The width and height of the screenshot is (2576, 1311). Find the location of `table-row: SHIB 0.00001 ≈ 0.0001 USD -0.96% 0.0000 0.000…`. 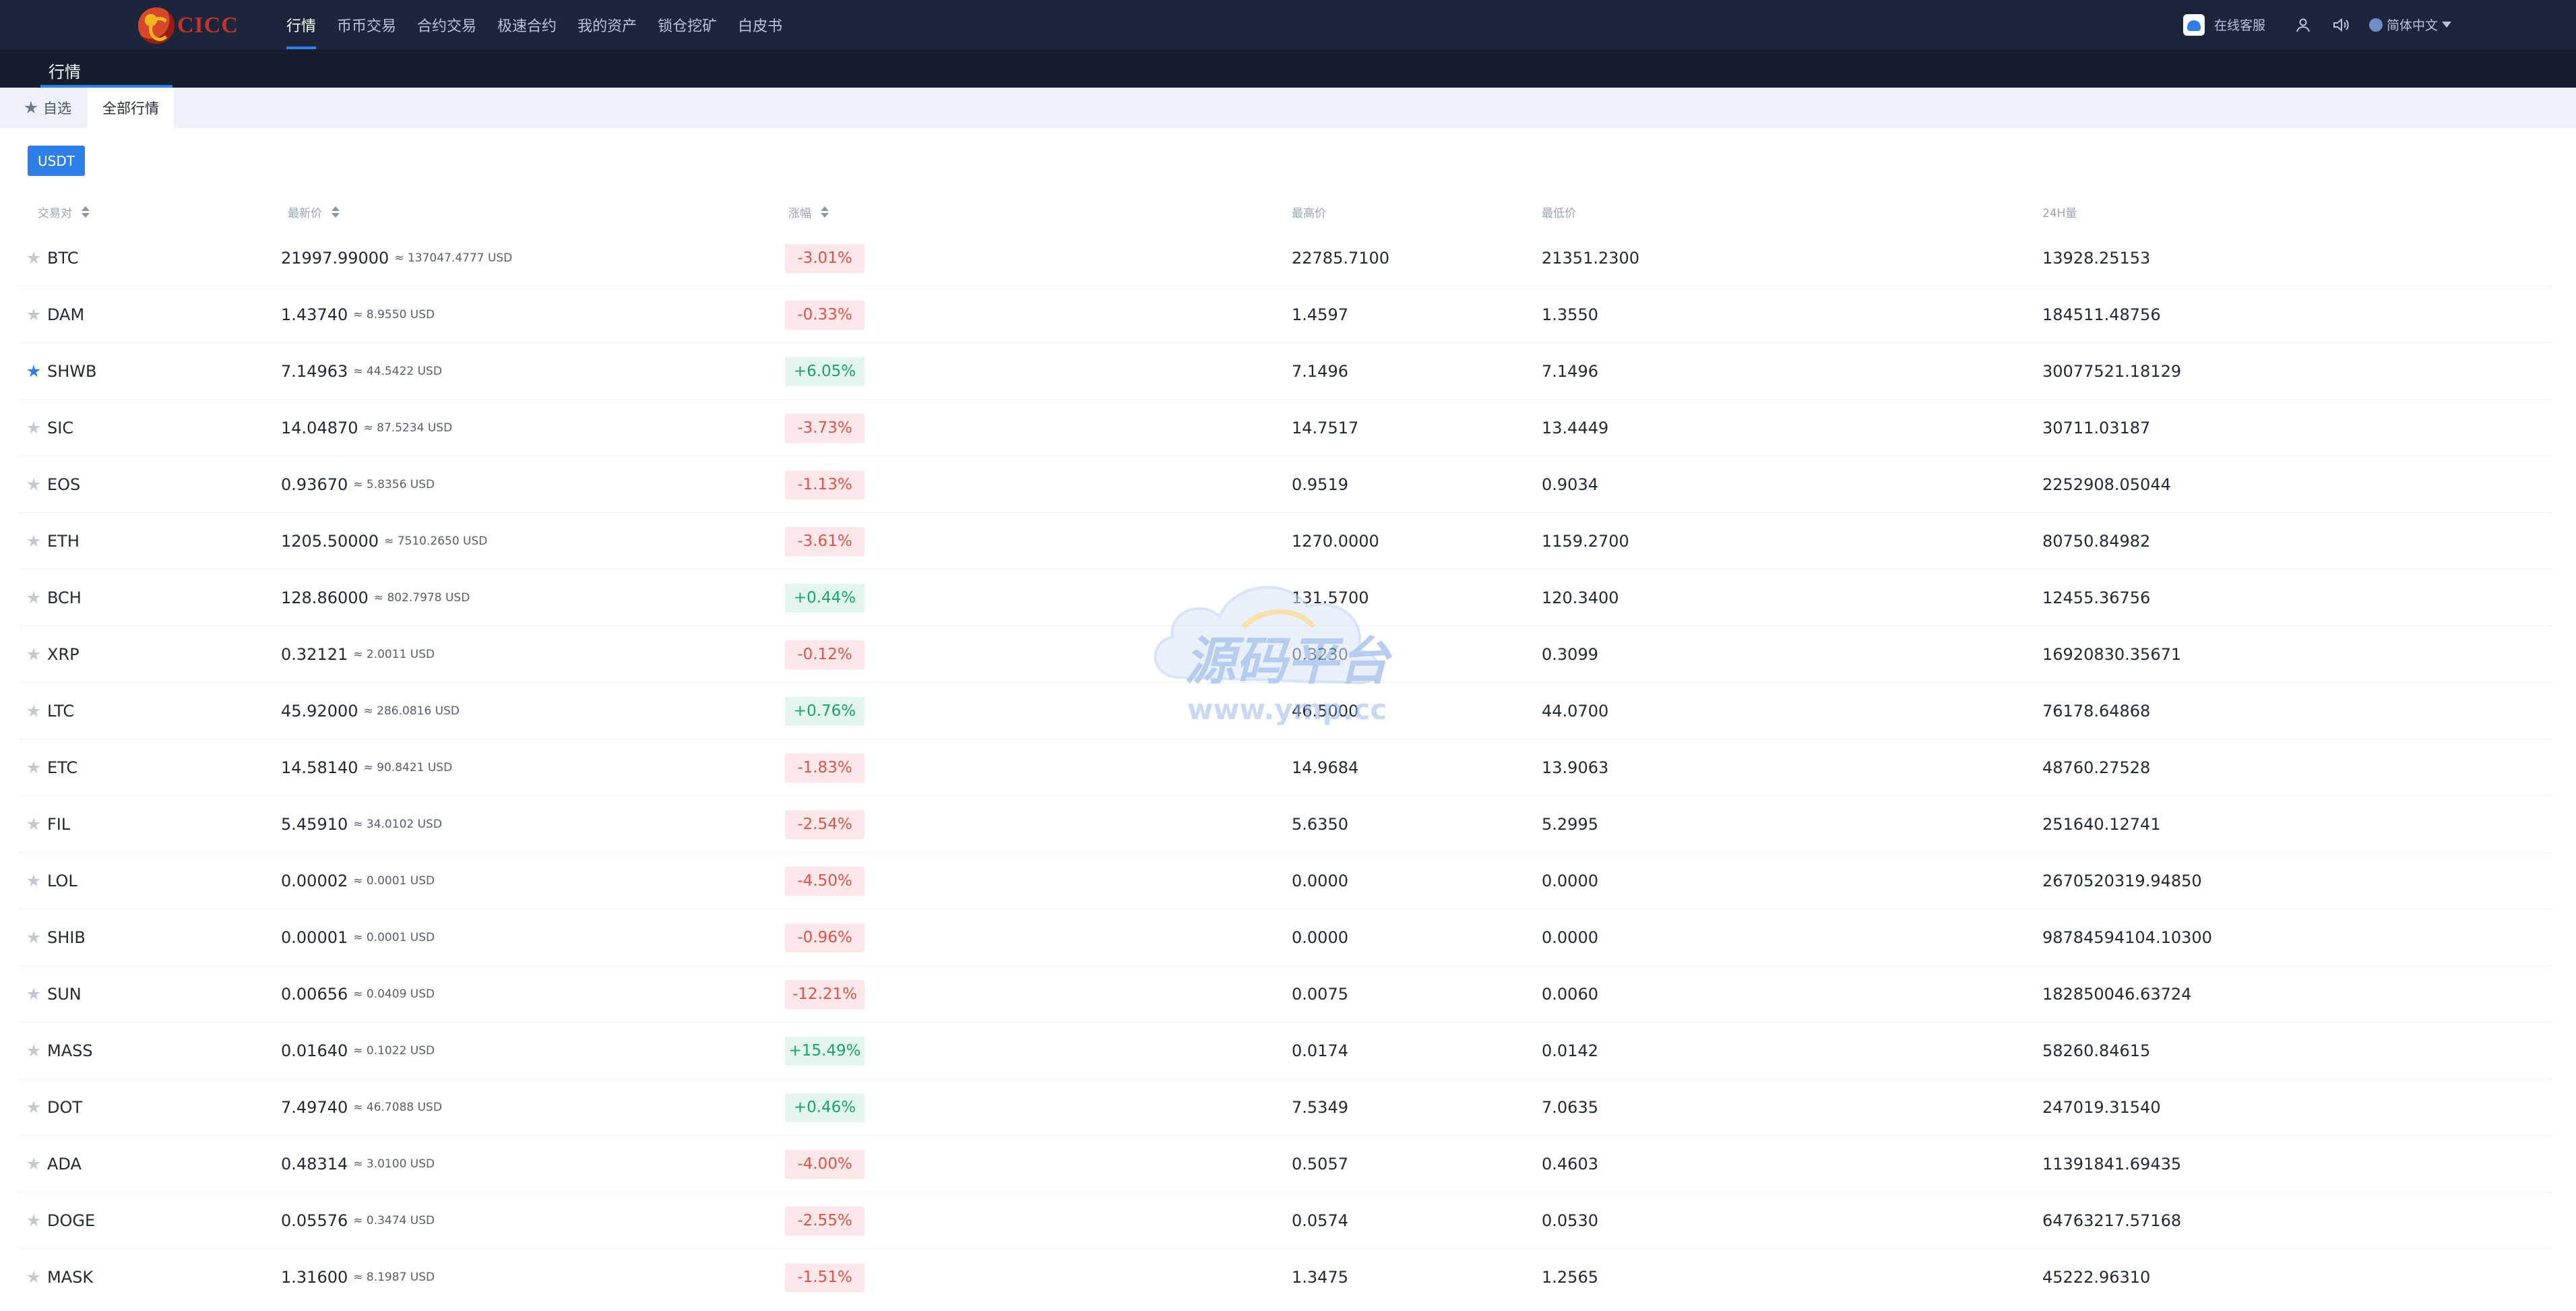

table-row: SHIB 0.00001 ≈ 0.0001 USD -0.96% 0.0000 0.000… is located at coordinates (1285, 937).